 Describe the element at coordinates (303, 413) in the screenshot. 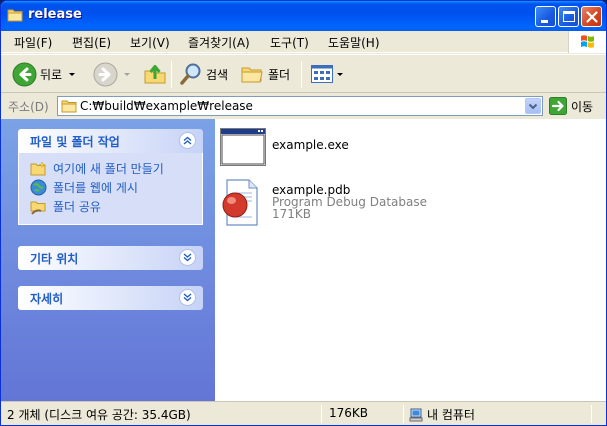

I see `status-bar: 2 개체 (디스크 여유 공간: 35.4GB) 176KB 내 컴퓨터` at that location.